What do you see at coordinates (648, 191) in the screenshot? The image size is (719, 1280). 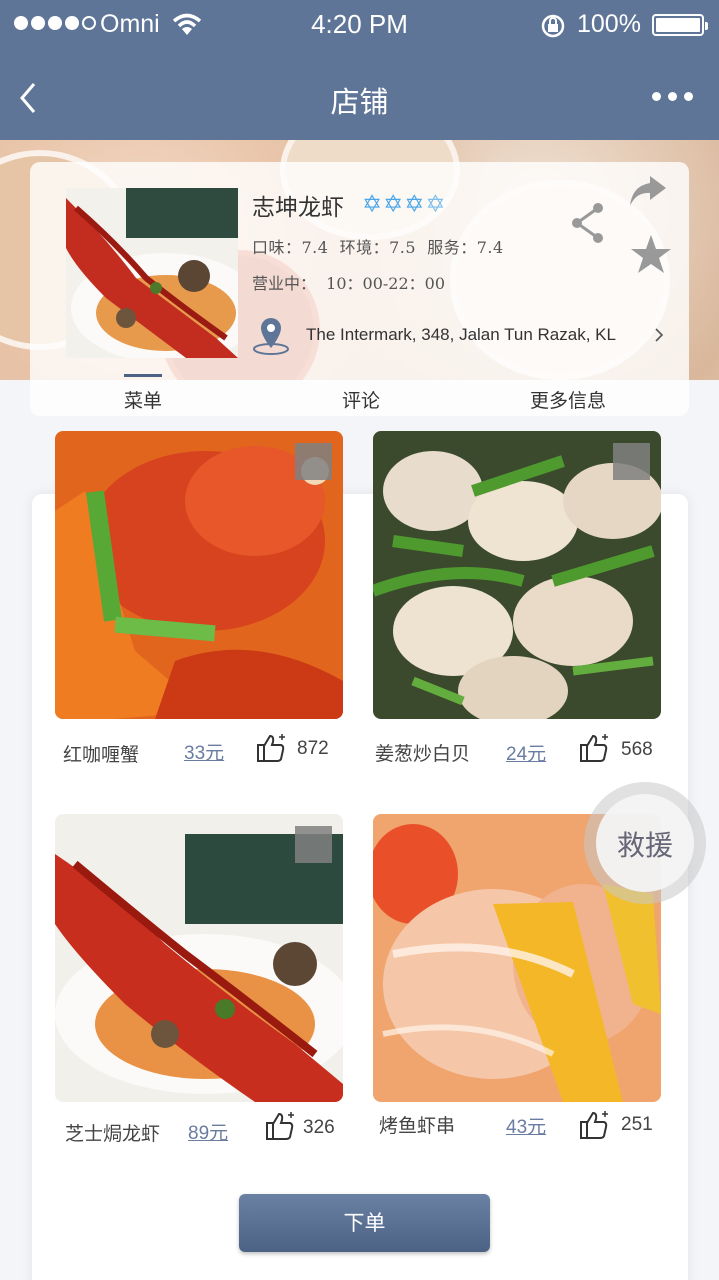 I see `forward-icon` at bounding box center [648, 191].